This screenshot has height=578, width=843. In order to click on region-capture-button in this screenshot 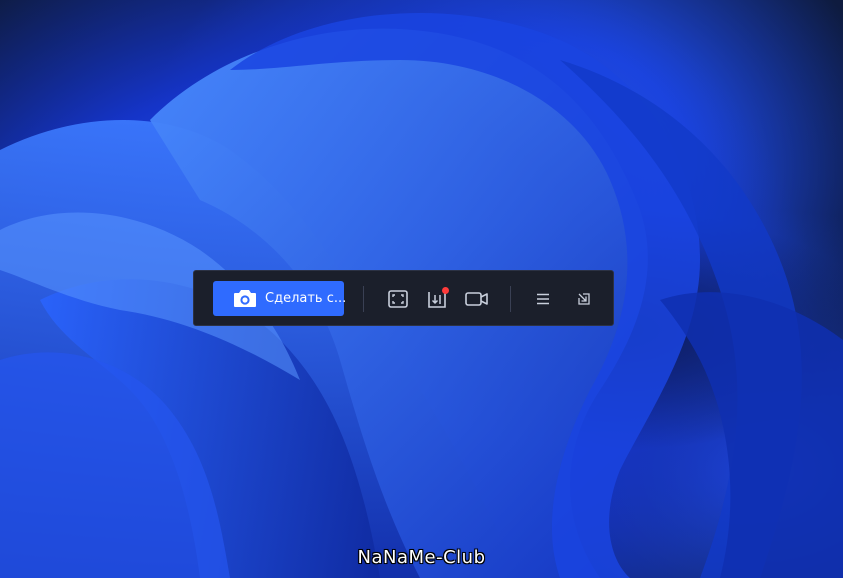, I will do `click(398, 299)`.